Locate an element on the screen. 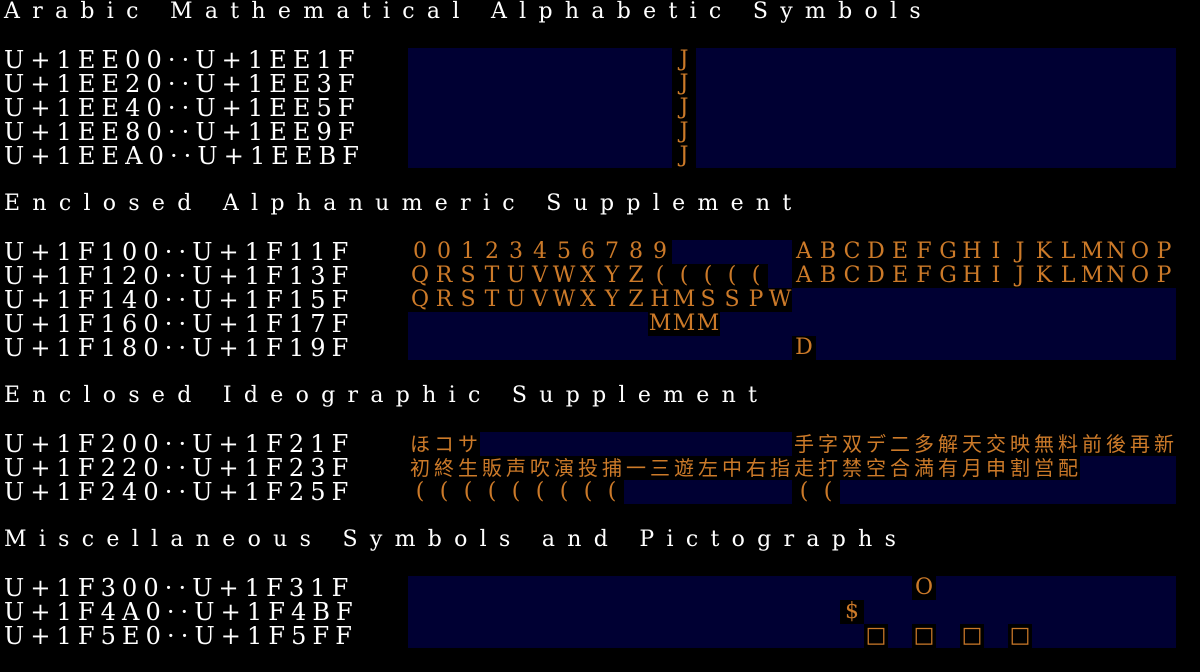 Image resolution: width=1200 pixels, height=672 pixels. glyph-cell: 2 is located at coordinates (492, 252).